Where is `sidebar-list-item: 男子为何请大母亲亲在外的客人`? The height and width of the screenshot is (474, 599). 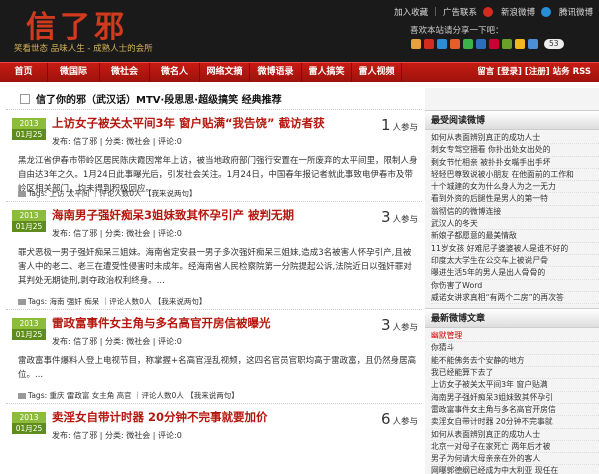
sidebar-list-item: 男子为何请大母亲亲在外的客人 is located at coordinates (515, 459).